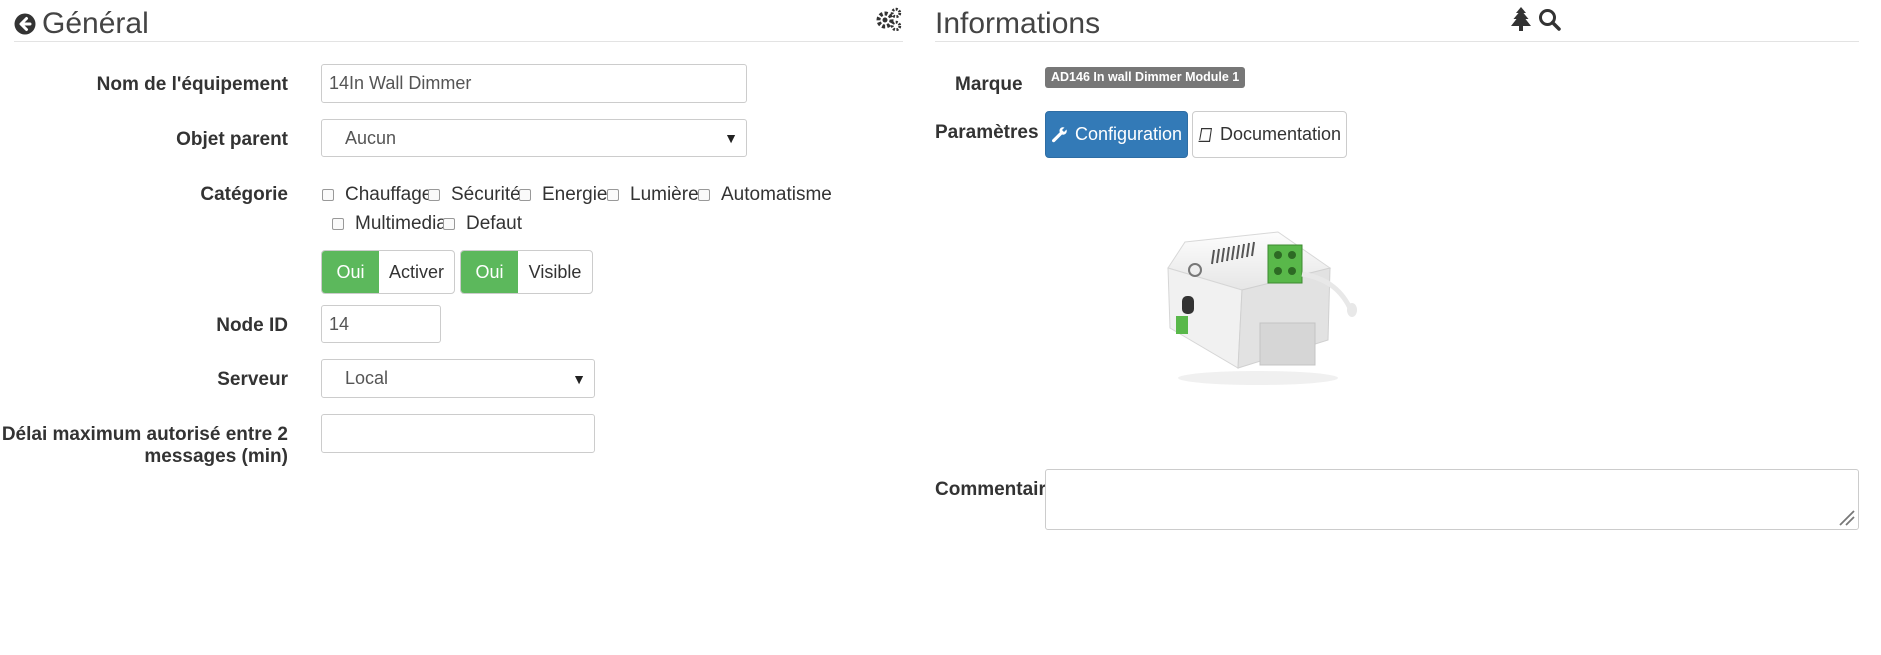 Image resolution: width=1881 pixels, height=655 pixels. What do you see at coordinates (1280, 134) in the screenshot?
I see `documentation-label: Documentation` at bounding box center [1280, 134].